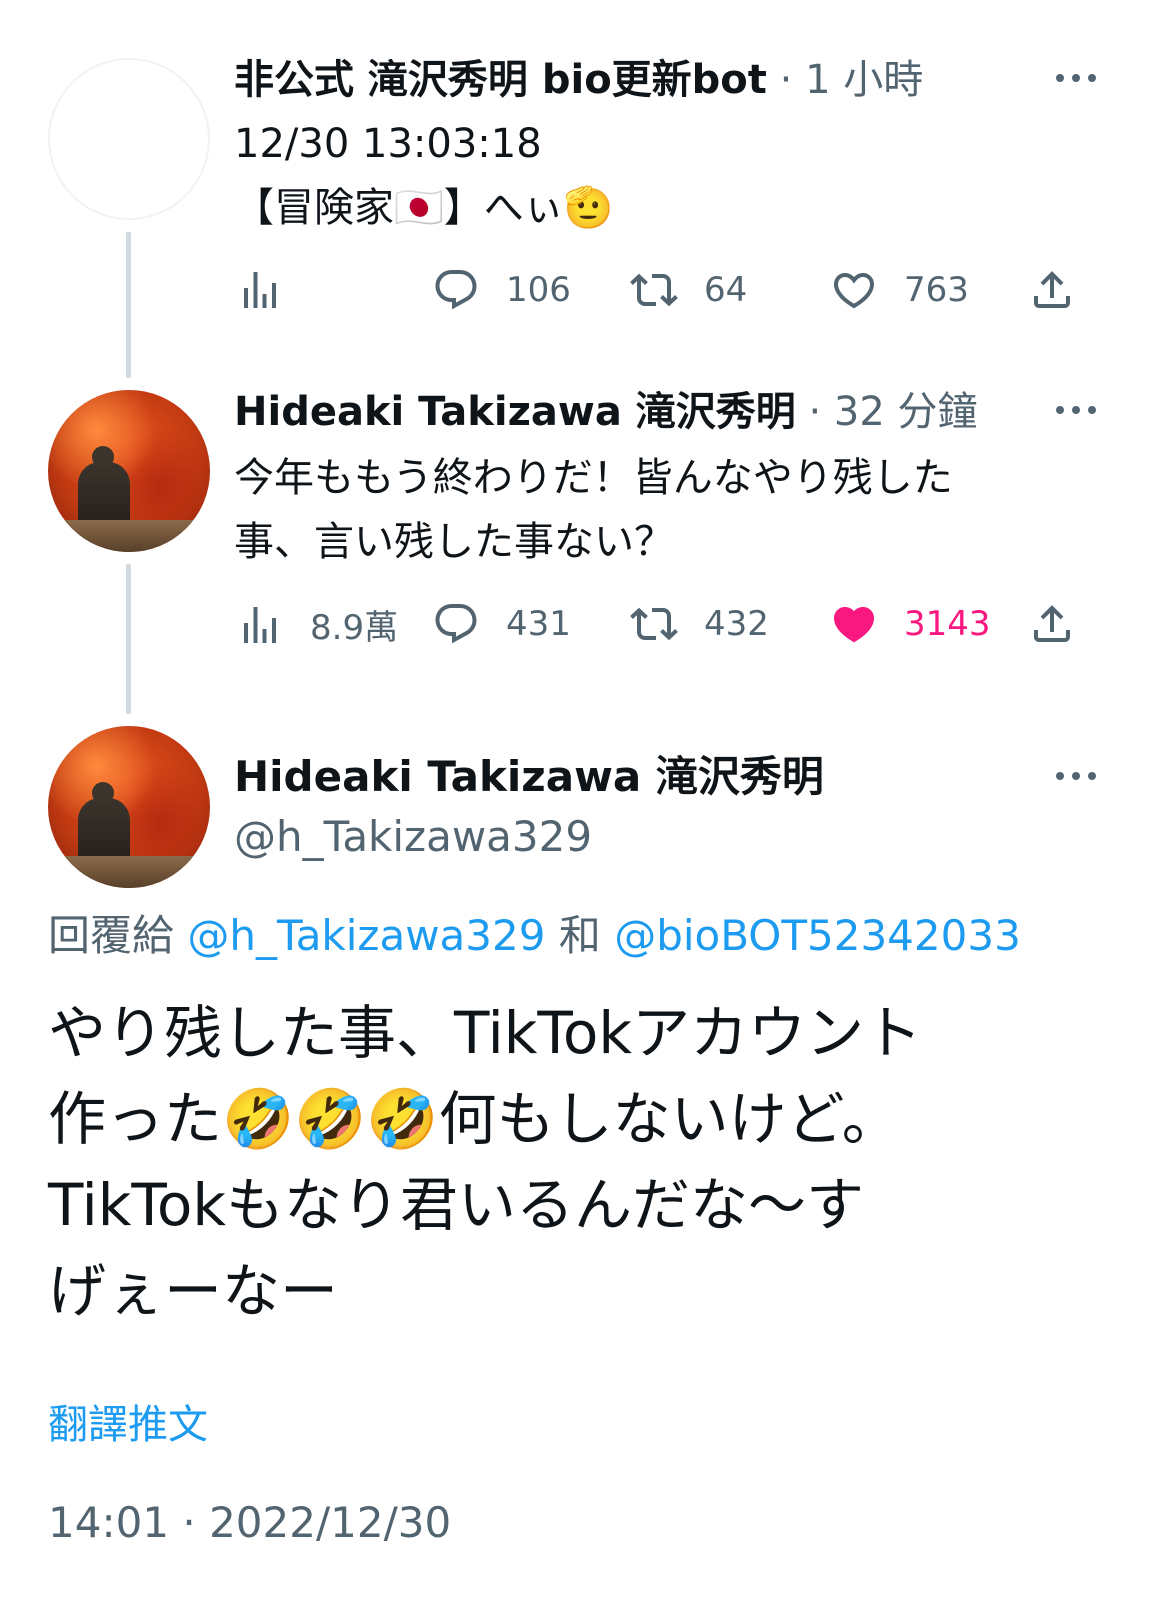 Image resolution: width=1170 pixels, height=1598 pixels. I want to click on tweet-body-line: 事、言い残した事ない？, so click(454, 542).